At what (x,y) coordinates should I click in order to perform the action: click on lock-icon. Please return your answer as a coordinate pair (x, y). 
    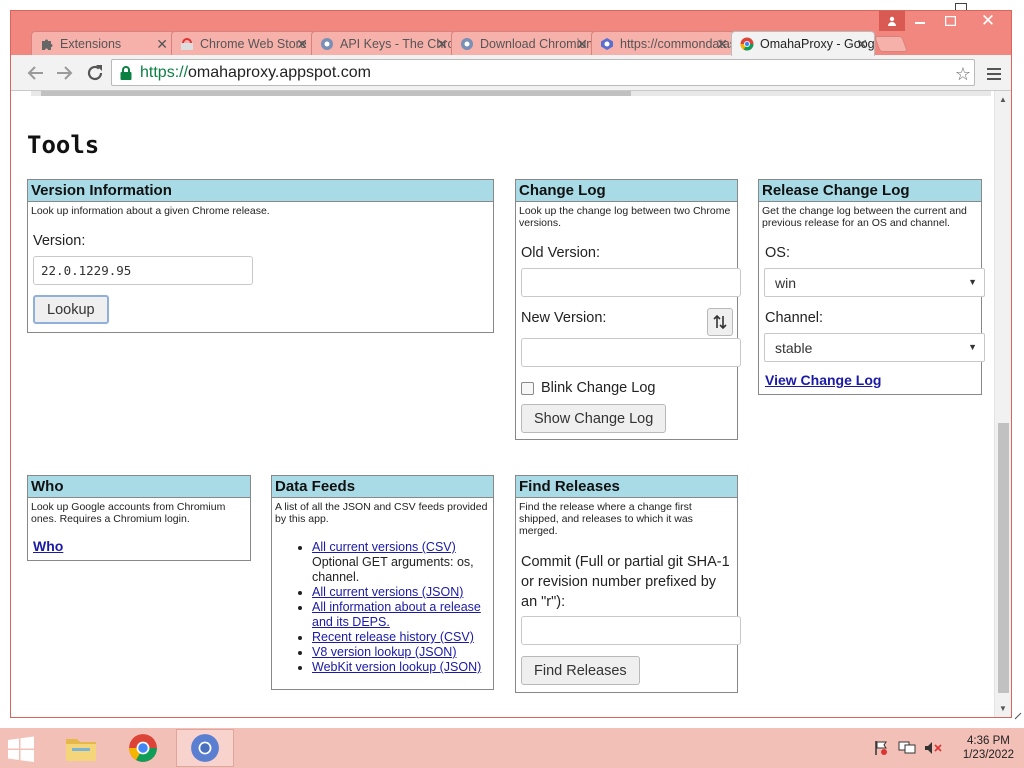
    Looking at the image, I should click on (126, 72).